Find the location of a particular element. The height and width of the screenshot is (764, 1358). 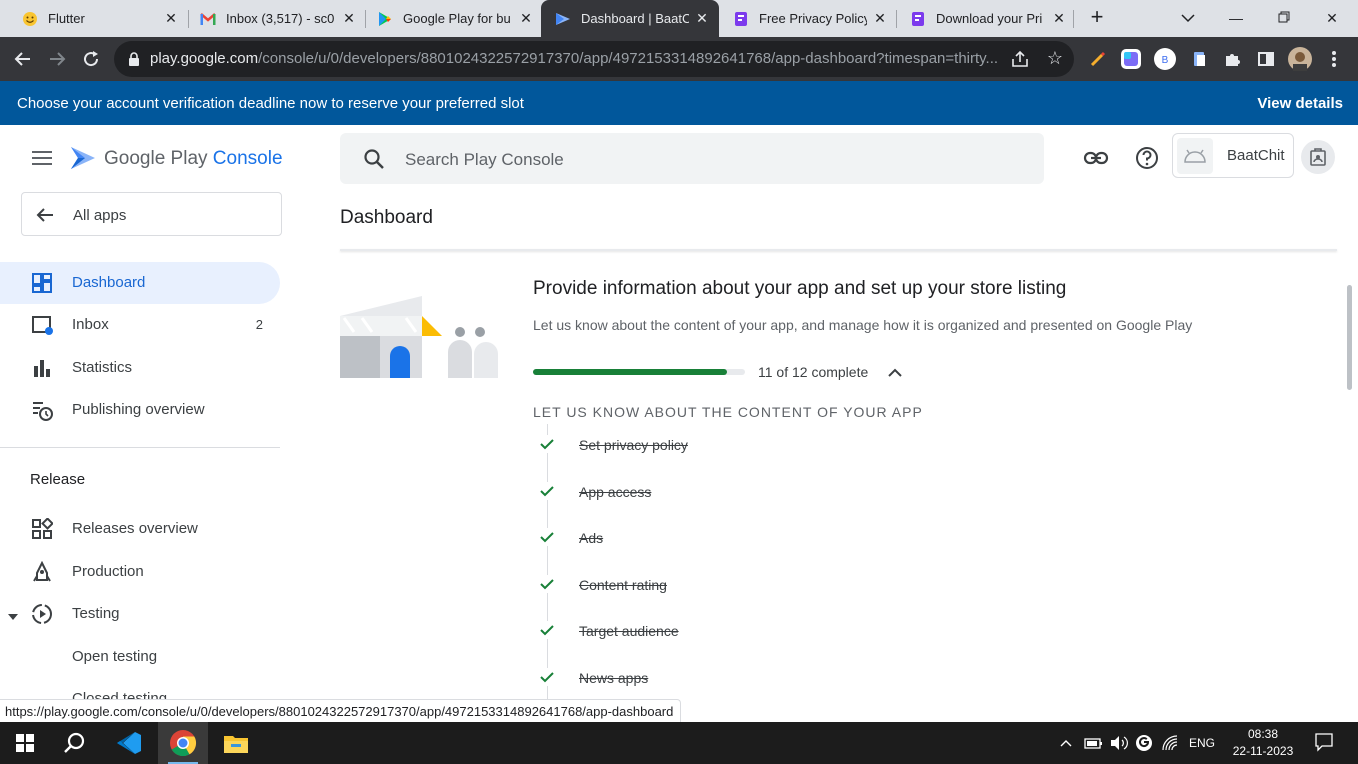

taskbar-search-icon is located at coordinates (75, 743).